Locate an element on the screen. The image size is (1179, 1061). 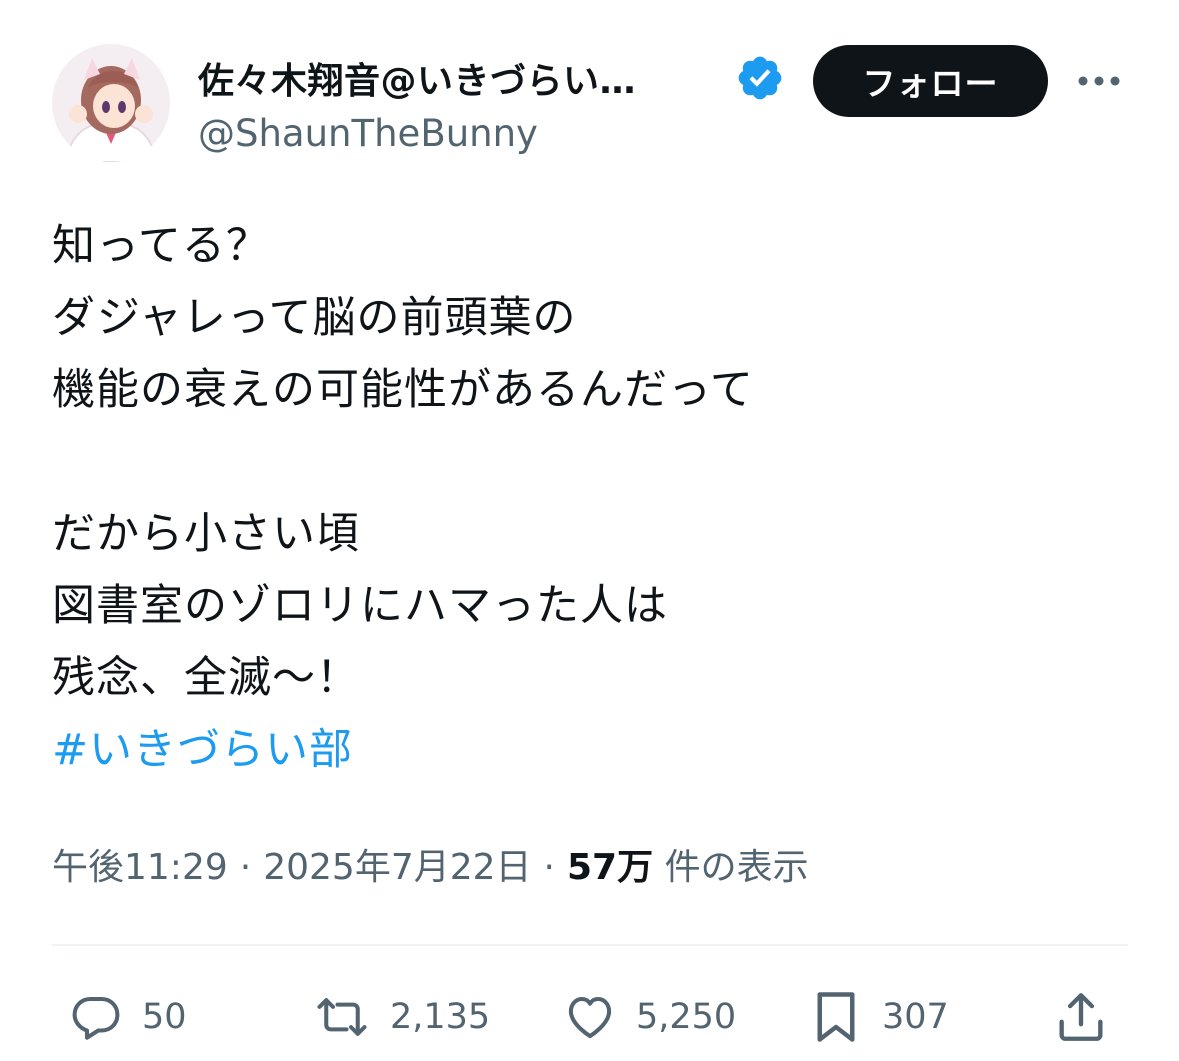
tweet-line: 知ってる？ is located at coordinates (161, 246).